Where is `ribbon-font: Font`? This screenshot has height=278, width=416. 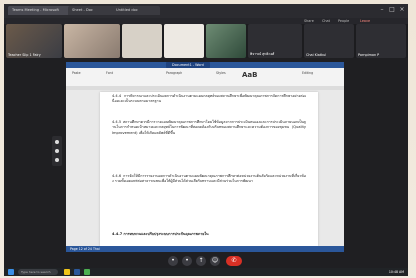 ribbon-font: Font is located at coordinates (109, 77).